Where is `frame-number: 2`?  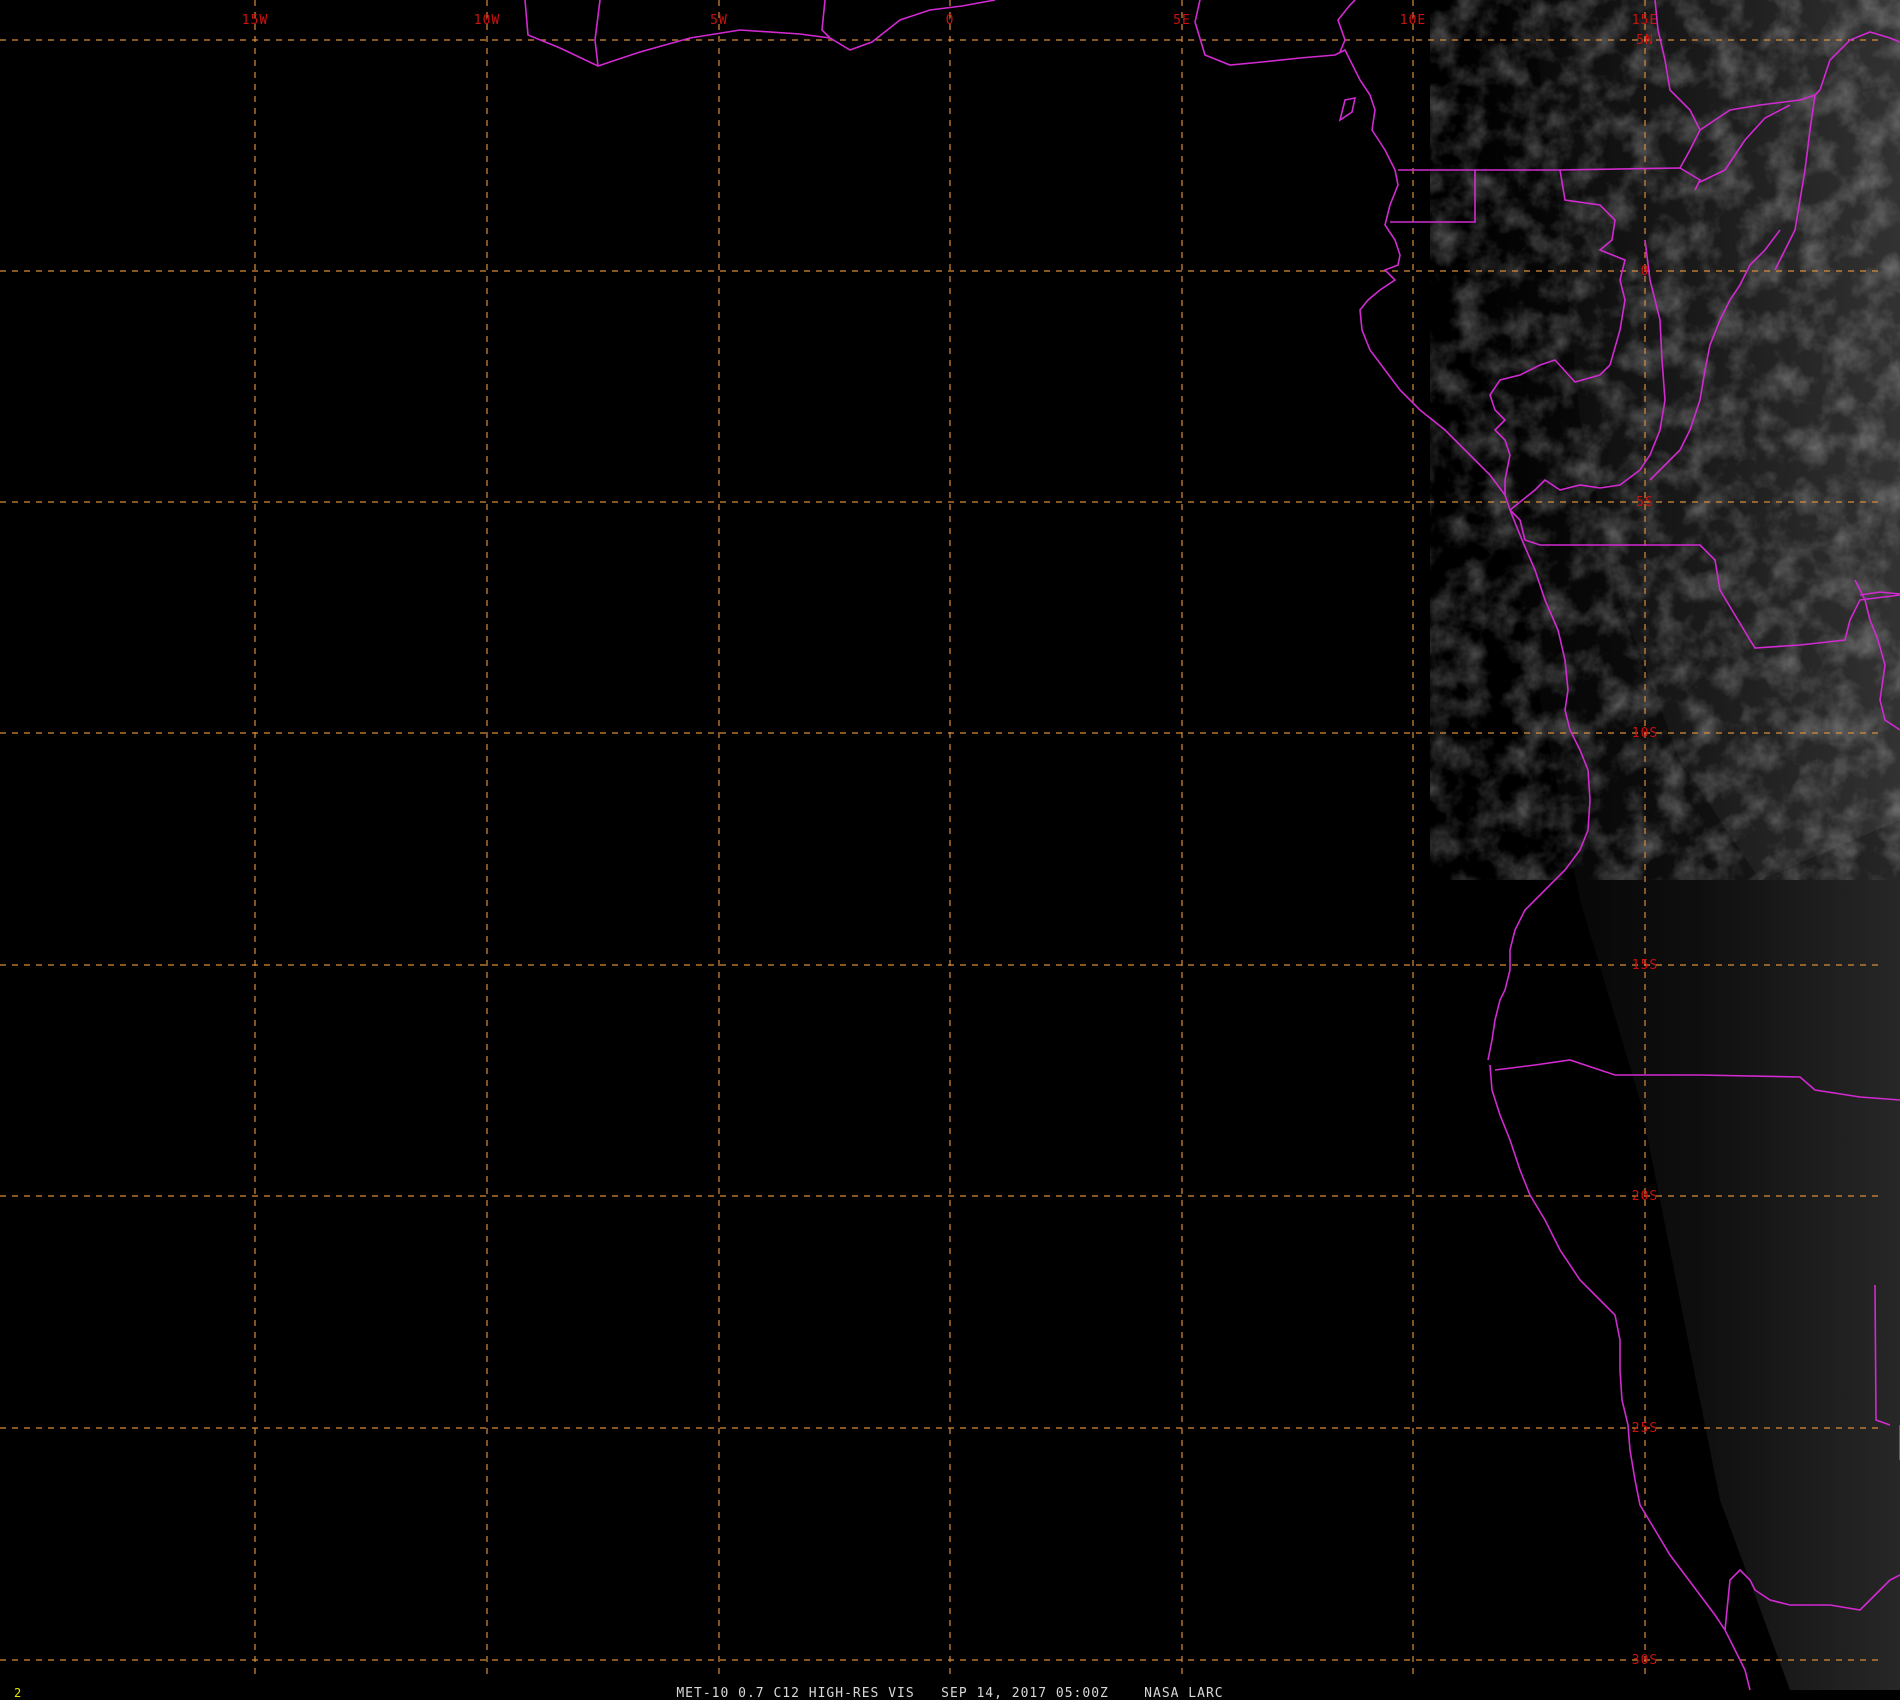
frame-number: 2 is located at coordinates (17, 1693).